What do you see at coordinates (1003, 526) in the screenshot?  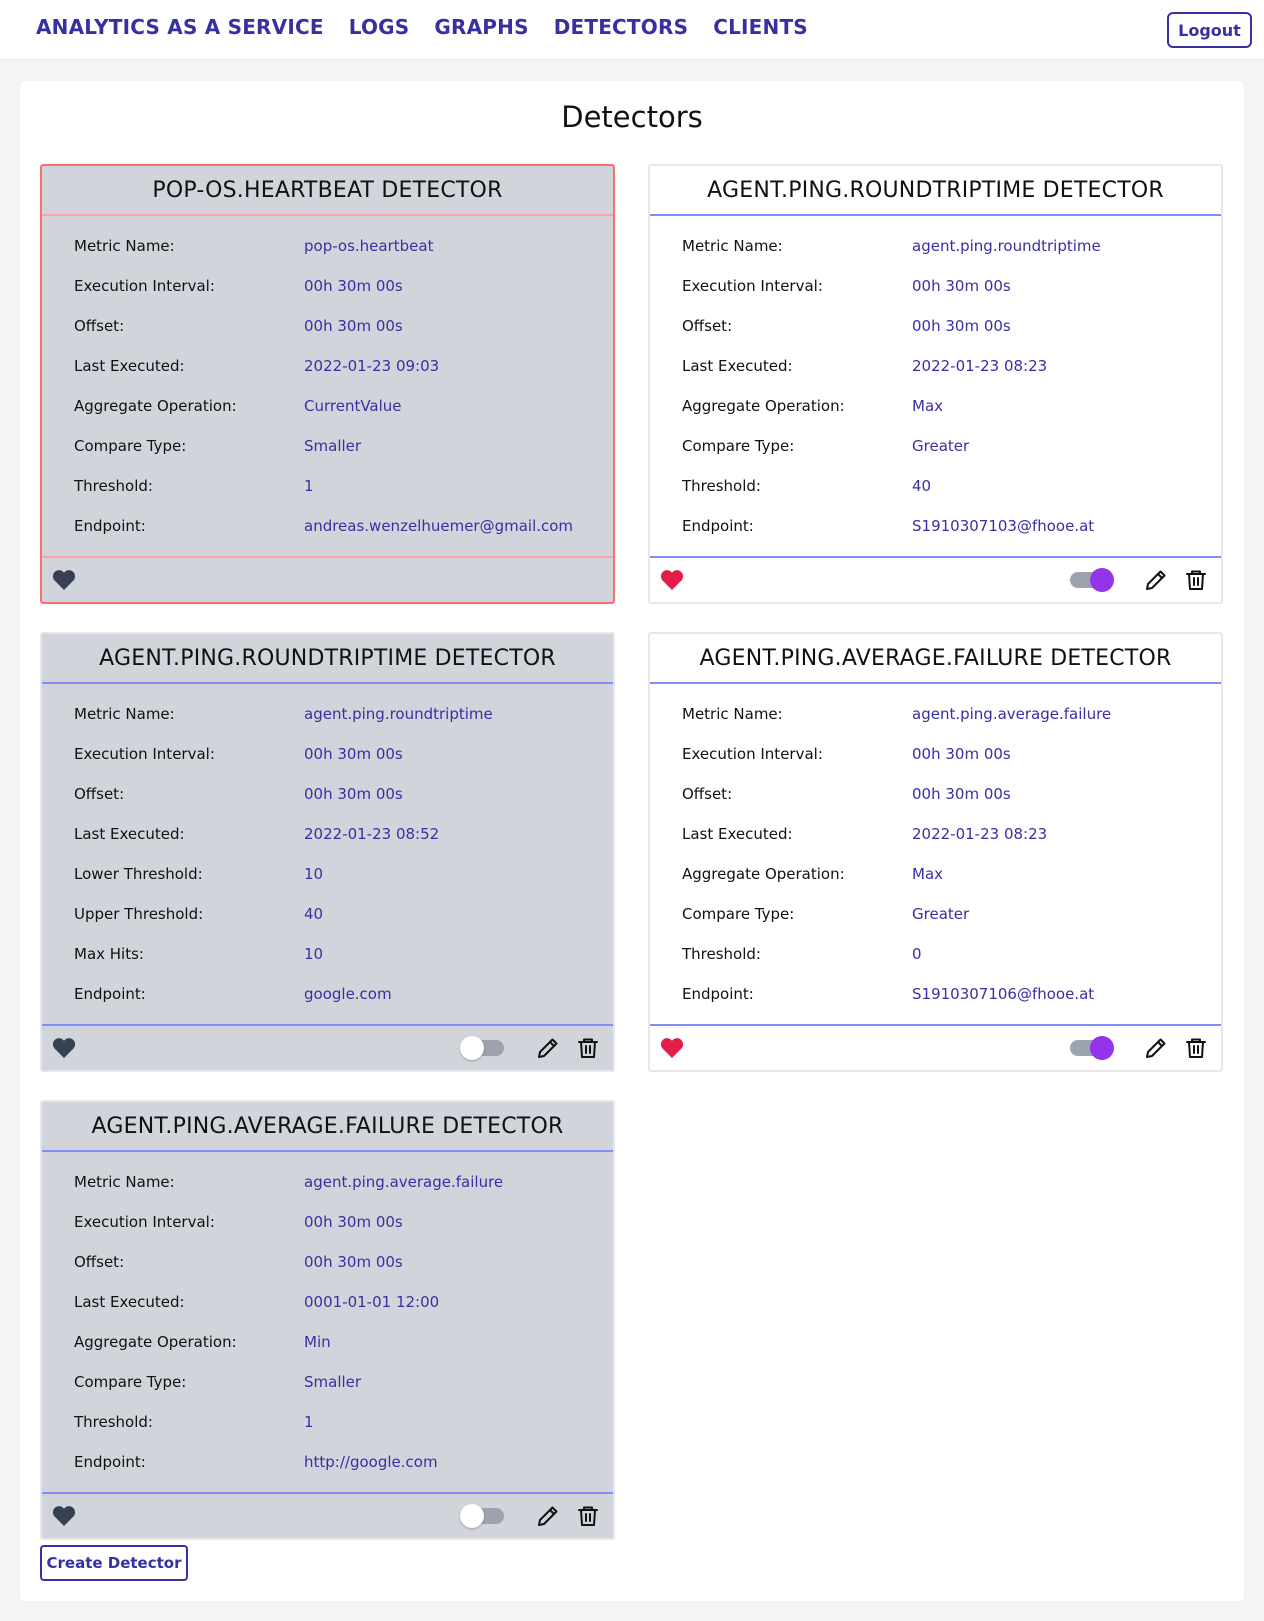 I see `detail-value: S1910307103@fhooe.at` at bounding box center [1003, 526].